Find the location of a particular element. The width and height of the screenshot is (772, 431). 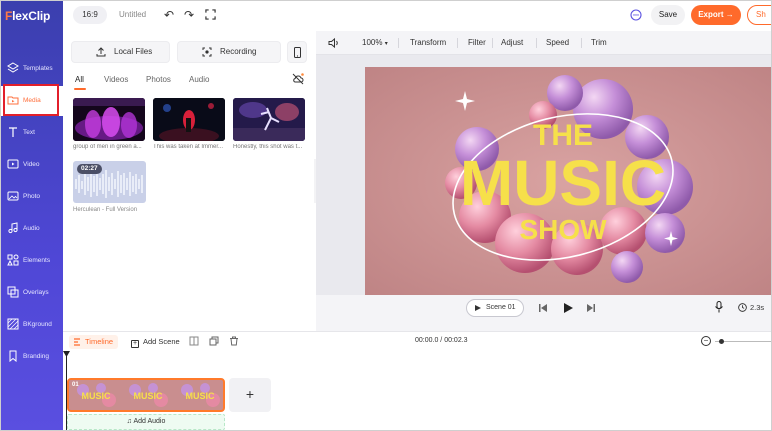

save-button: Save is located at coordinates (668, 15).